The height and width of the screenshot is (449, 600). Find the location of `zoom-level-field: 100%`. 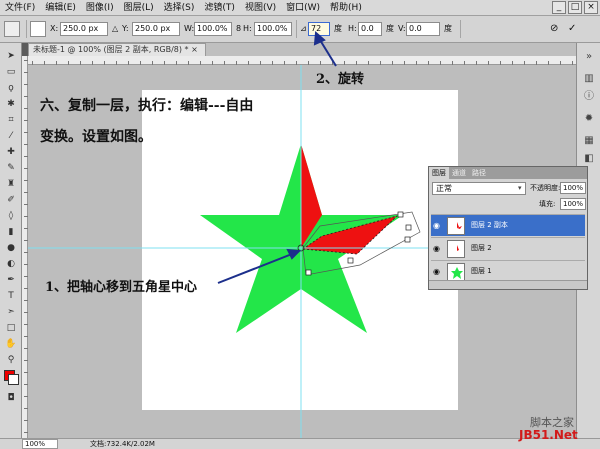

zoom-level-field: 100% is located at coordinates (40, 444).